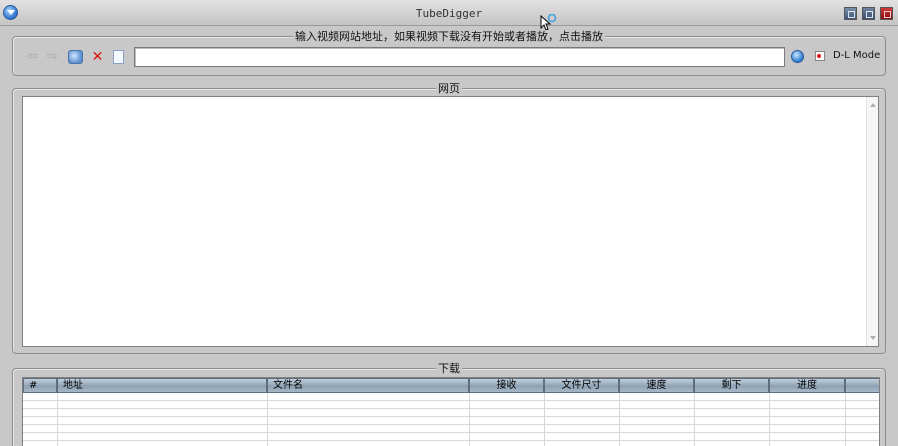 The width and height of the screenshot is (898, 446). I want to click on forward-arrow-icon: ⇨, so click(52, 57).